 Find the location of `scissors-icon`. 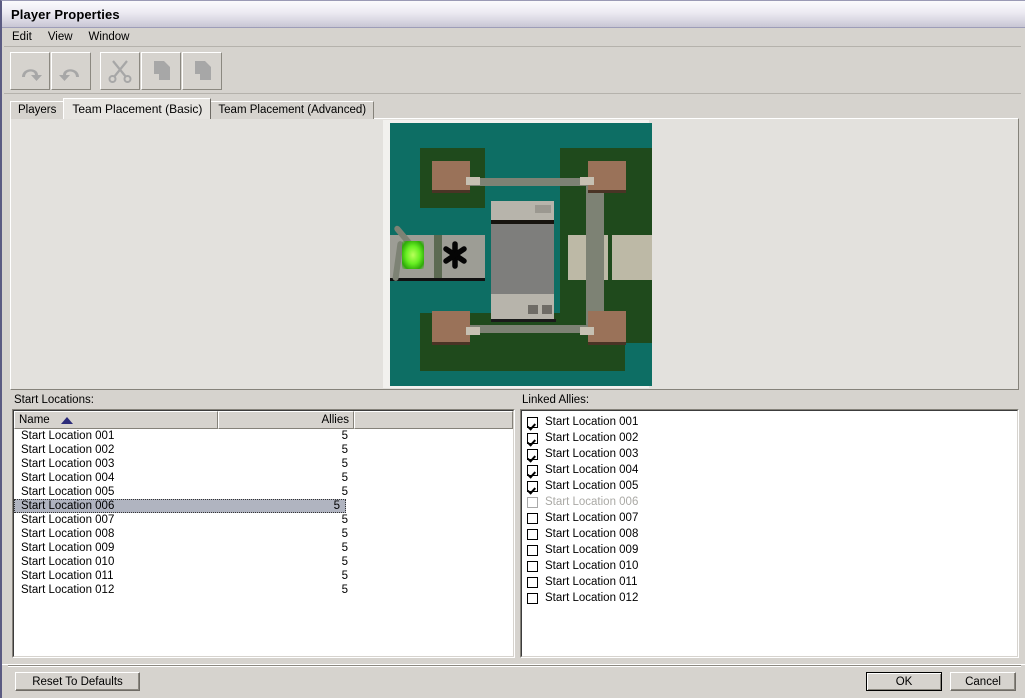

scissors-icon is located at coordinates (120, 71).